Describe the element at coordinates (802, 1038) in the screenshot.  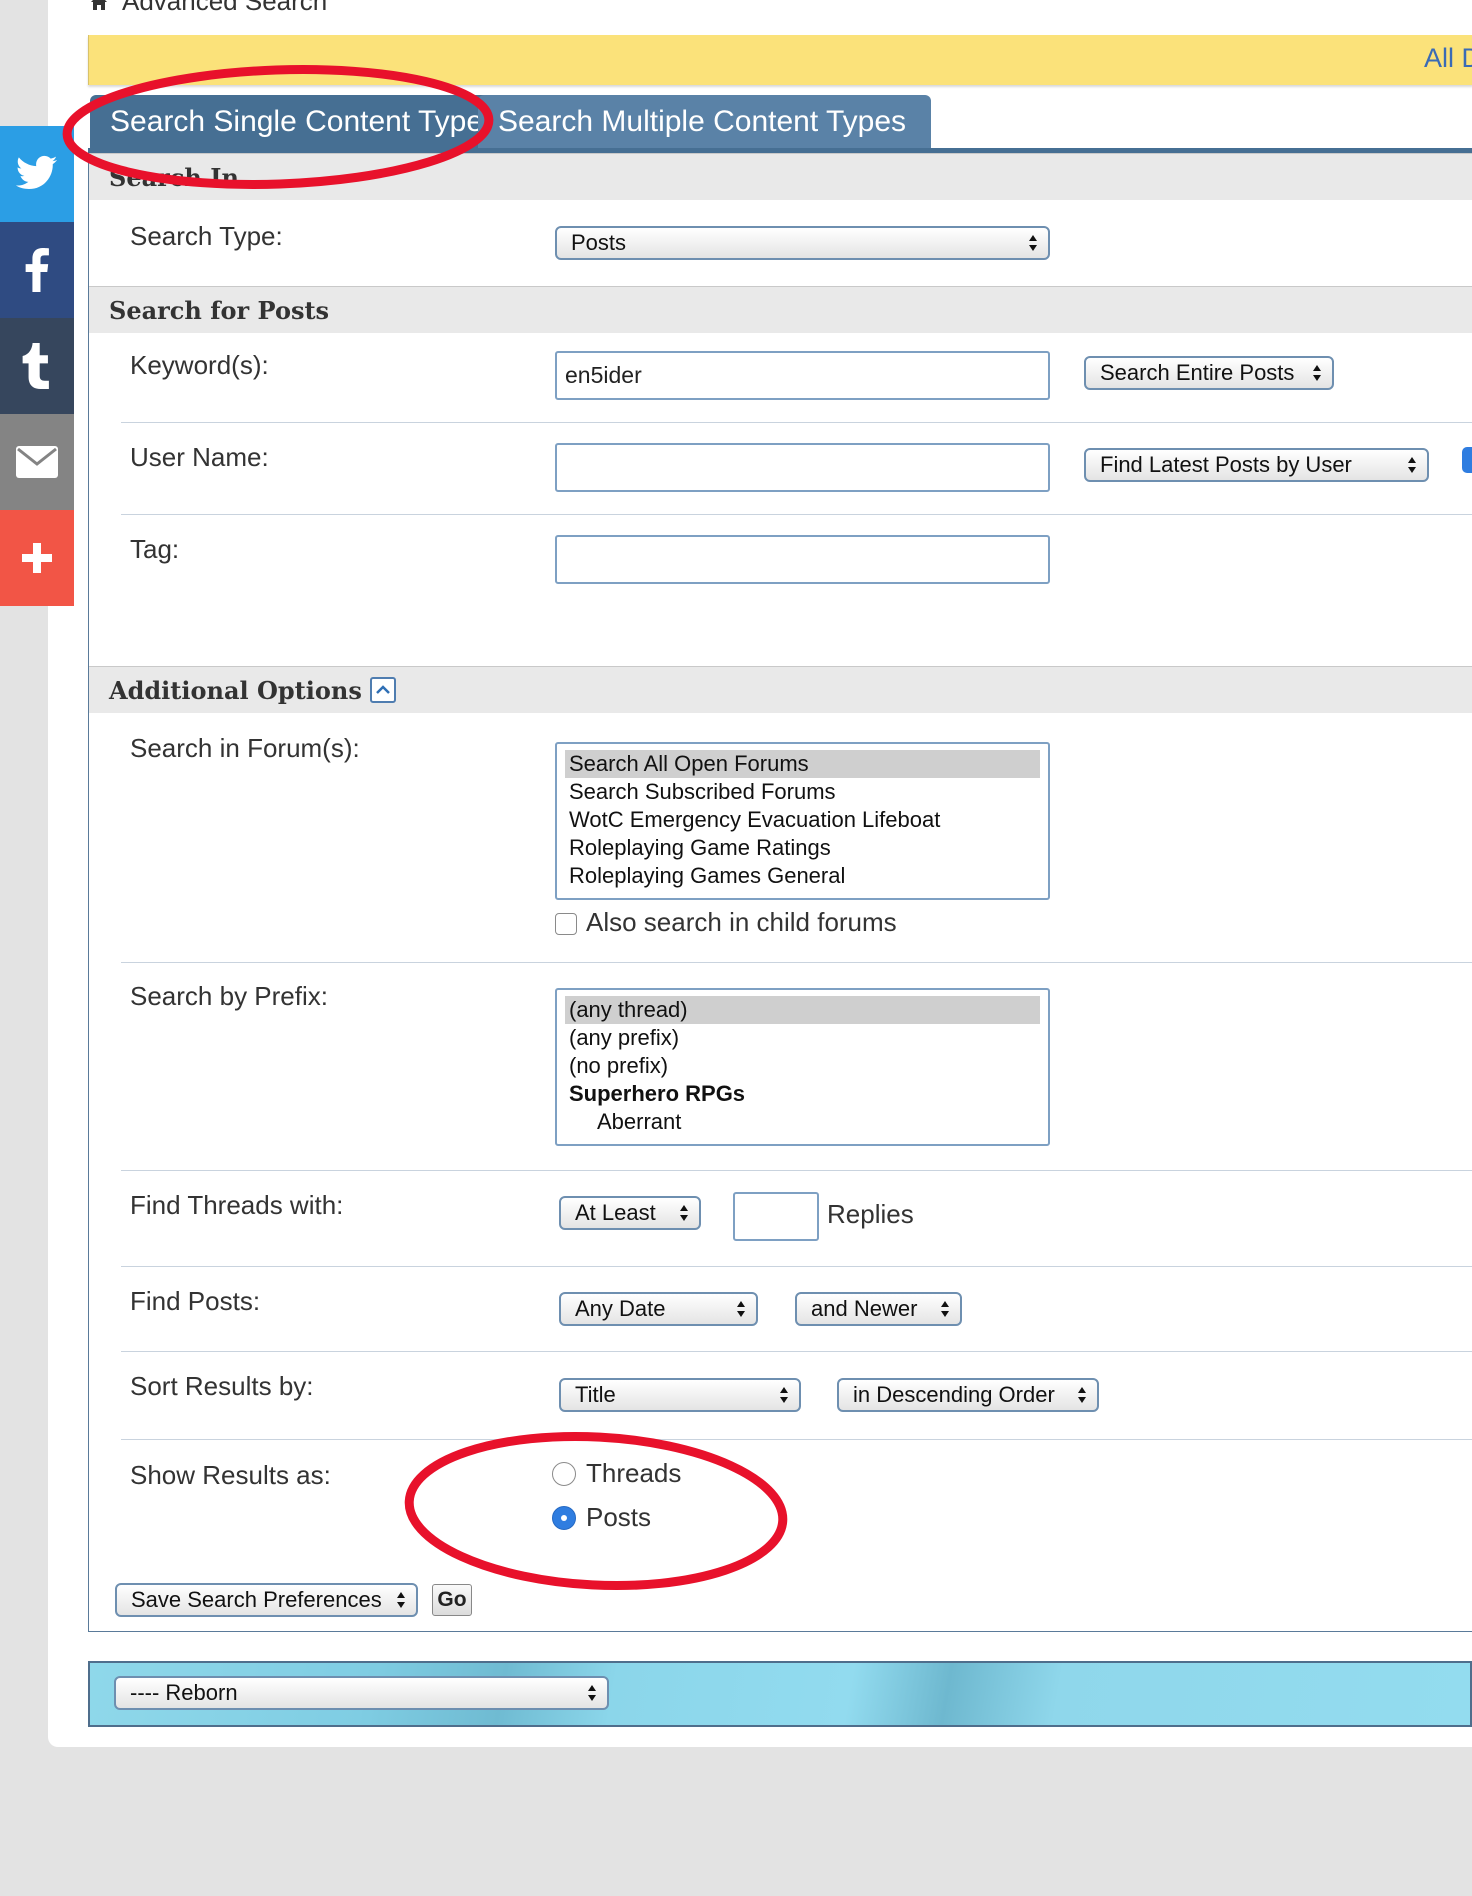
I see `prefix-option: (any prefix)` at that location.